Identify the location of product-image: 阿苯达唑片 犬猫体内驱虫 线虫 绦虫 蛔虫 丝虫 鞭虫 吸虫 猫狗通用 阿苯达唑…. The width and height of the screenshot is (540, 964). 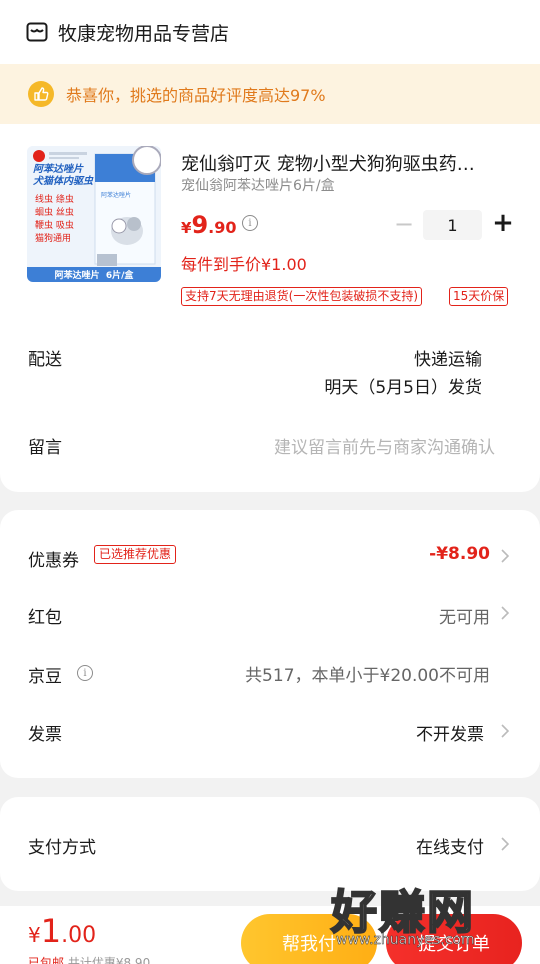
(94, 214).